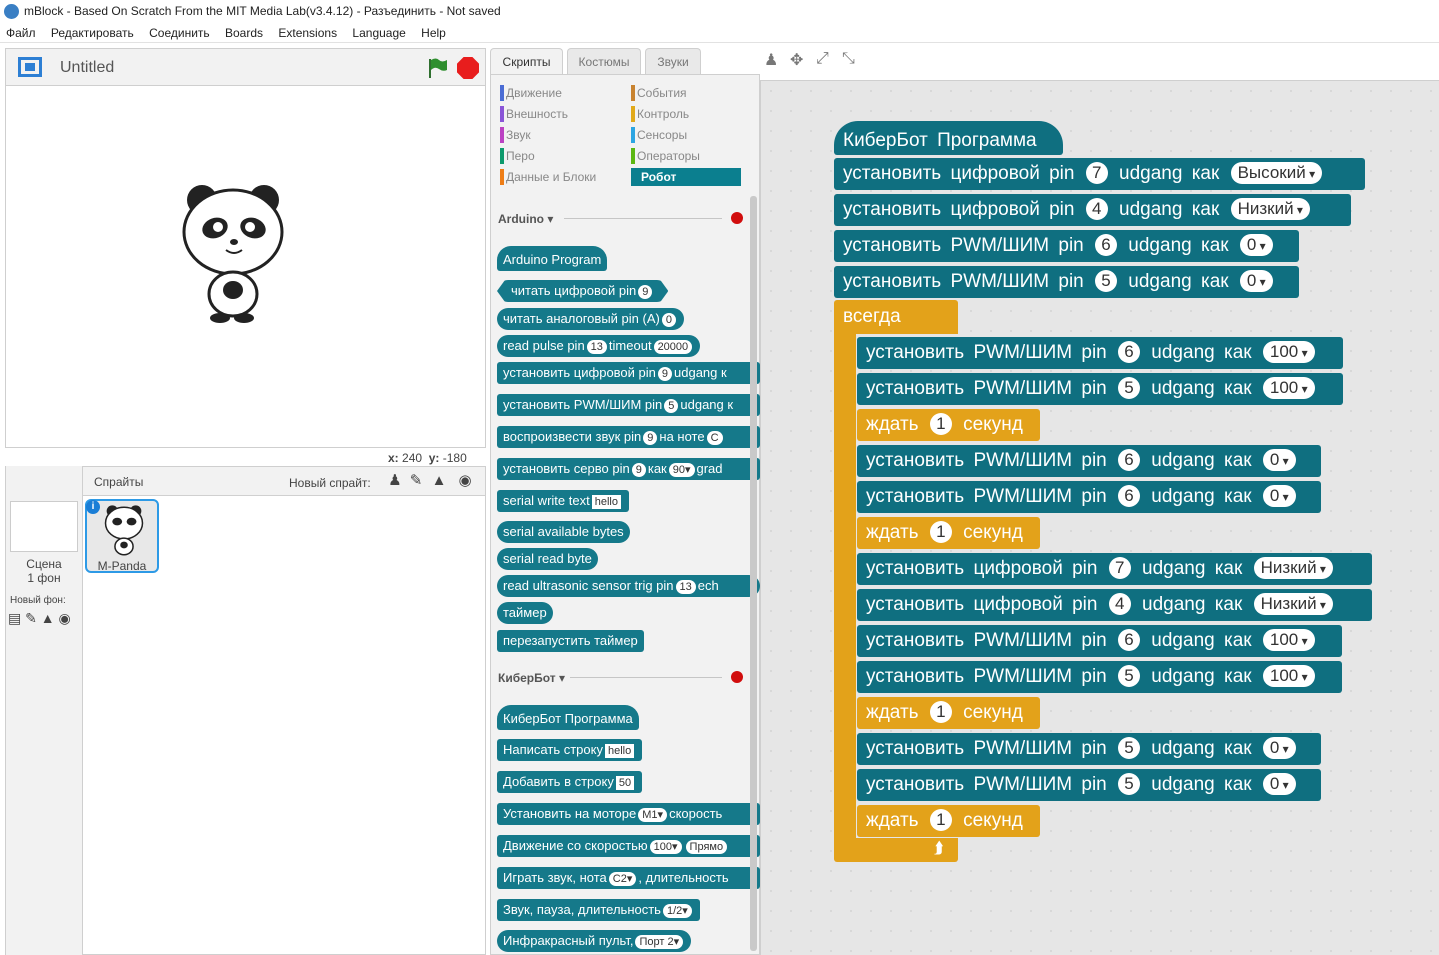 The width and height of the screenshot is (1439, 955). What do you see at coordinates (848, 59) in the screenshot?
I see `shrink-icon: ⤡` at bounding box center [848, 59].